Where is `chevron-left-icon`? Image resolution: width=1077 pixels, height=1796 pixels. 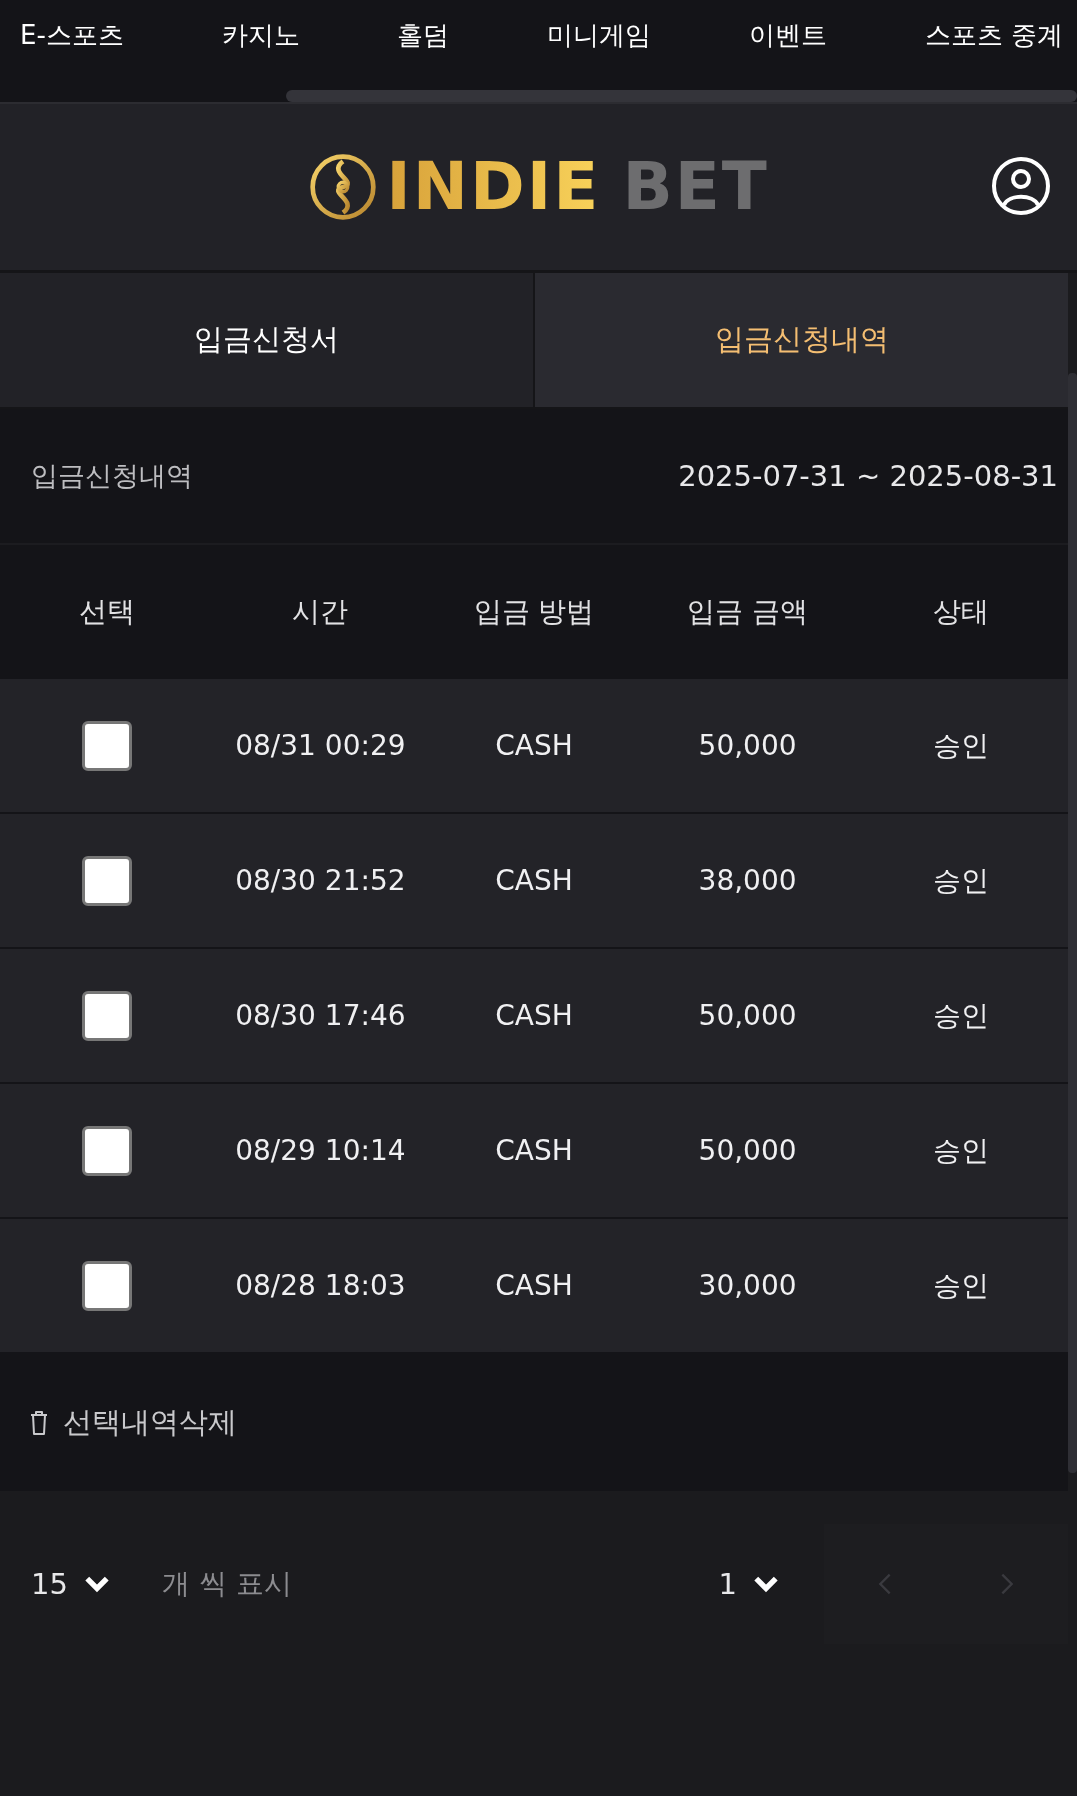
chevron-left-icon is located at coordinates (885, 1584).